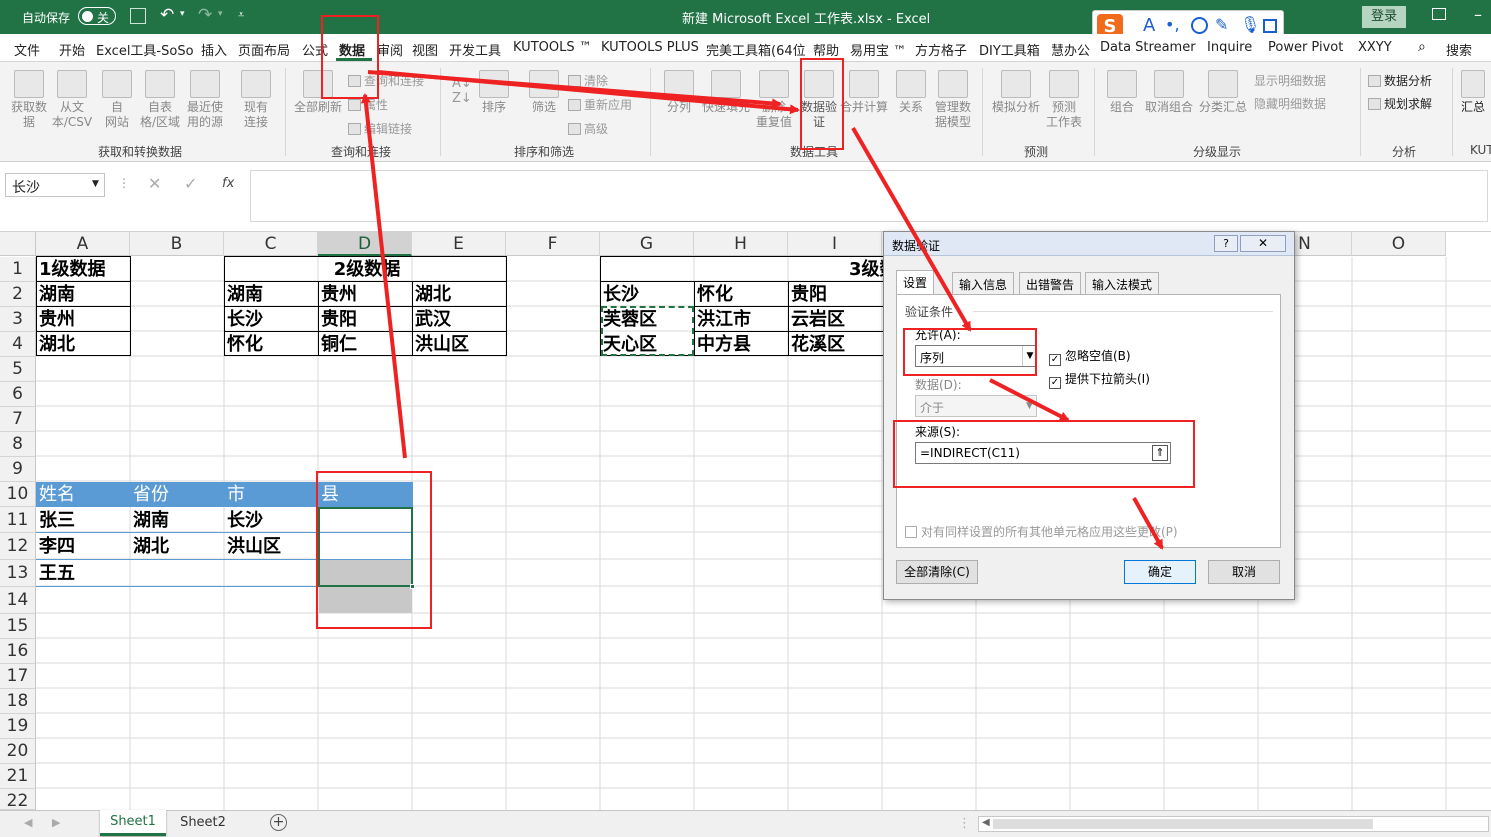 Image resolution: width=1491 pixels, height=837 pixels. Describe the element at coordinates (1070, 49) in the screenshot. I see `tab-huibangong: 慧办公` at that location.